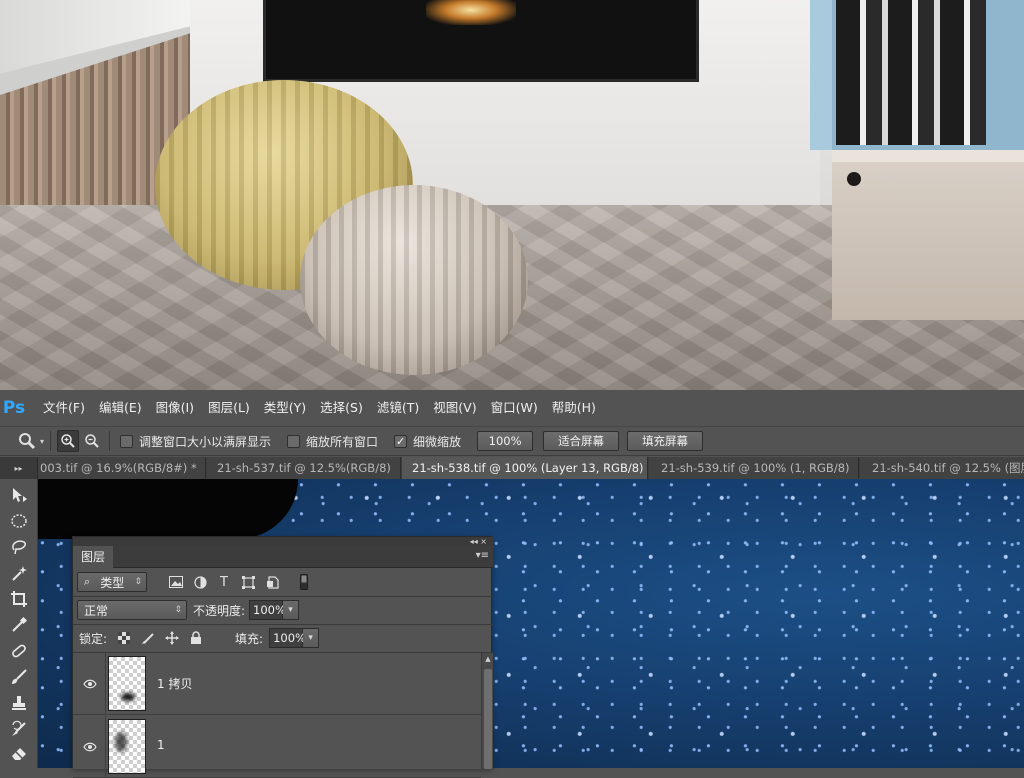 Image resolution: width=1024 pixels, height=778 pixels. What do you see at coordinates (248, 582) in the screenshot?
I see `shape-layer-filter-icon` at bounding box center [248, 582].